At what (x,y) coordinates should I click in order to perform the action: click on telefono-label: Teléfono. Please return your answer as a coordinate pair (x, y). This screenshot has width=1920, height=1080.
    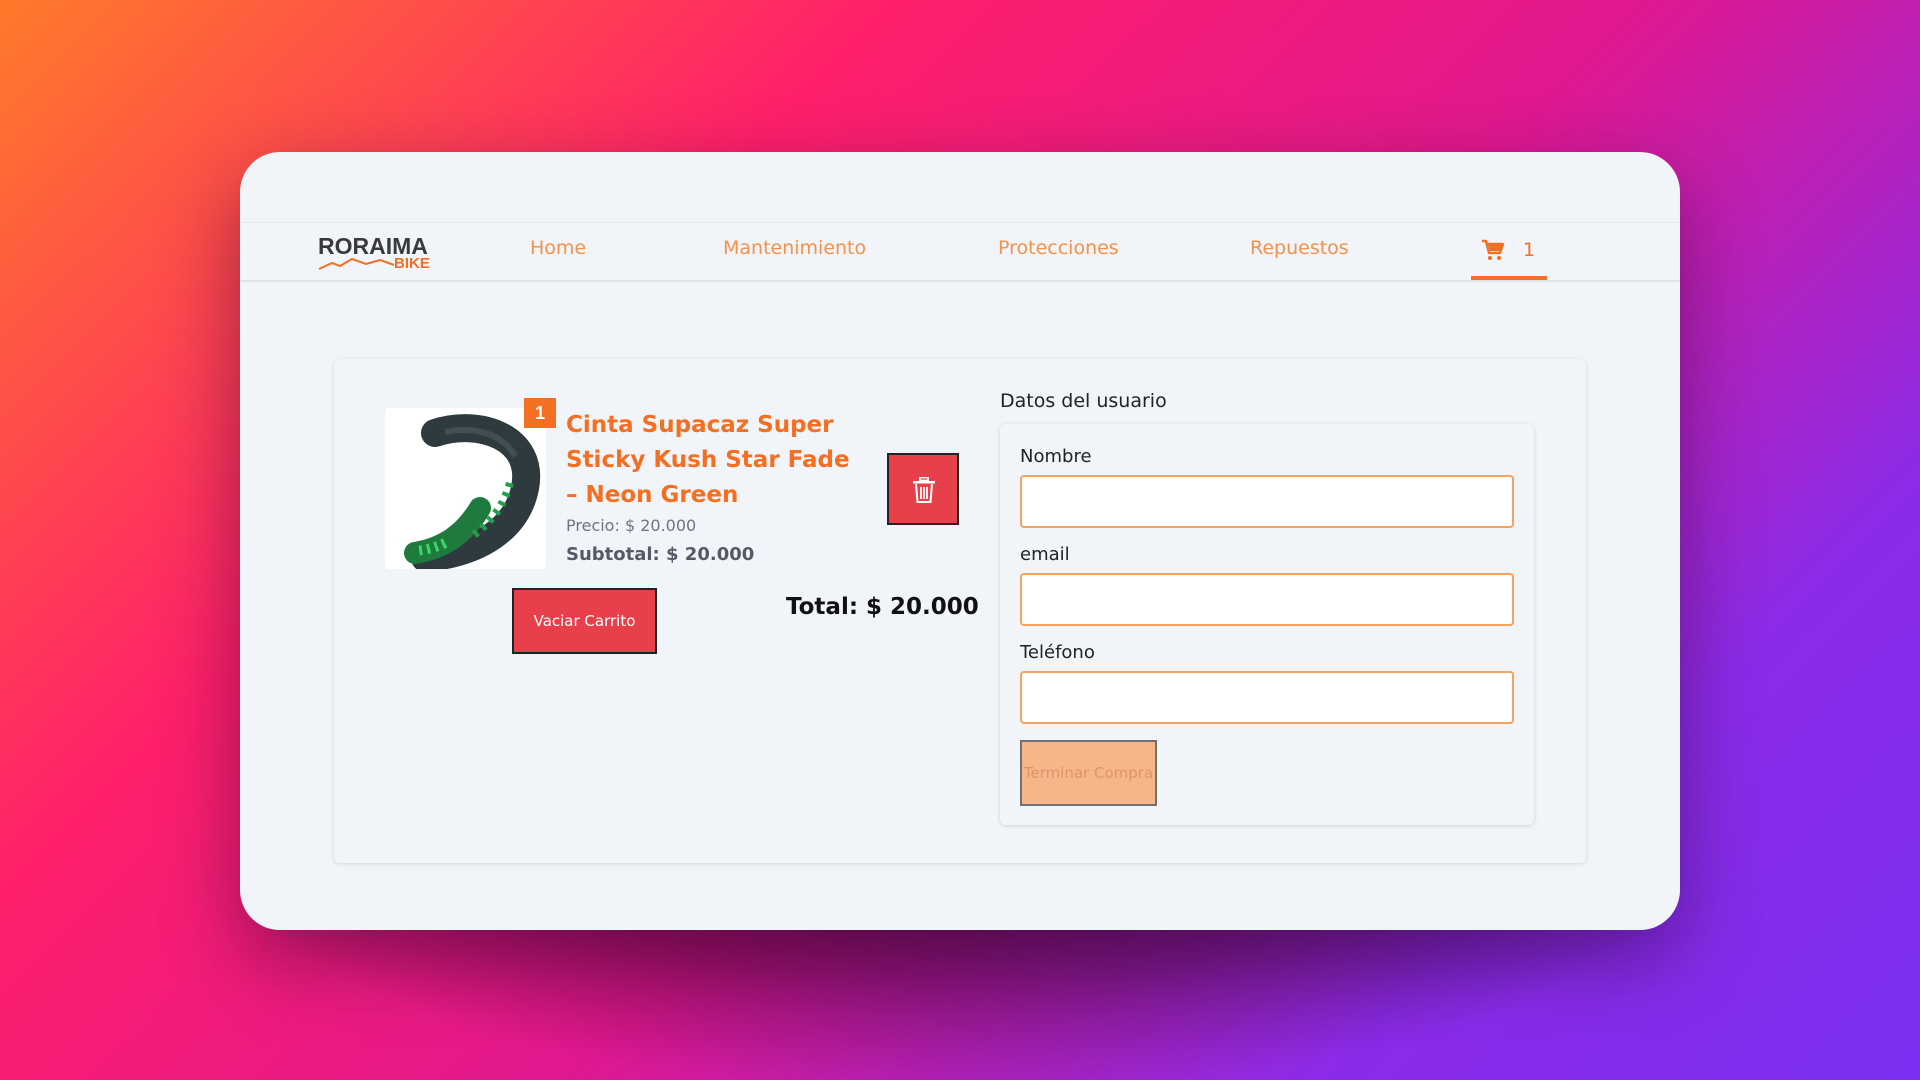
    Looking at the image, I should click on (1057, 652).